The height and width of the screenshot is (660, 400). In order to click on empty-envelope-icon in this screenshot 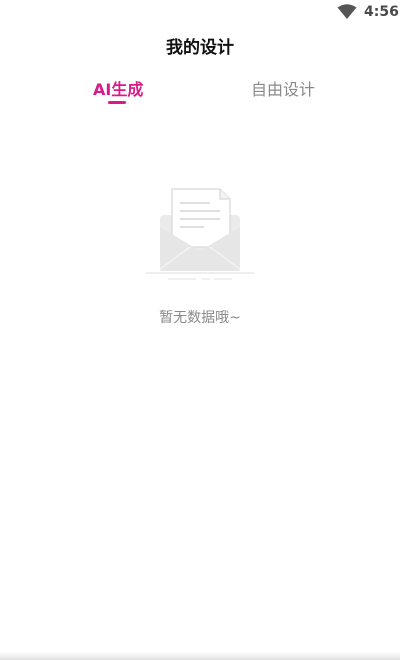, I will do `click(200, 234)`.